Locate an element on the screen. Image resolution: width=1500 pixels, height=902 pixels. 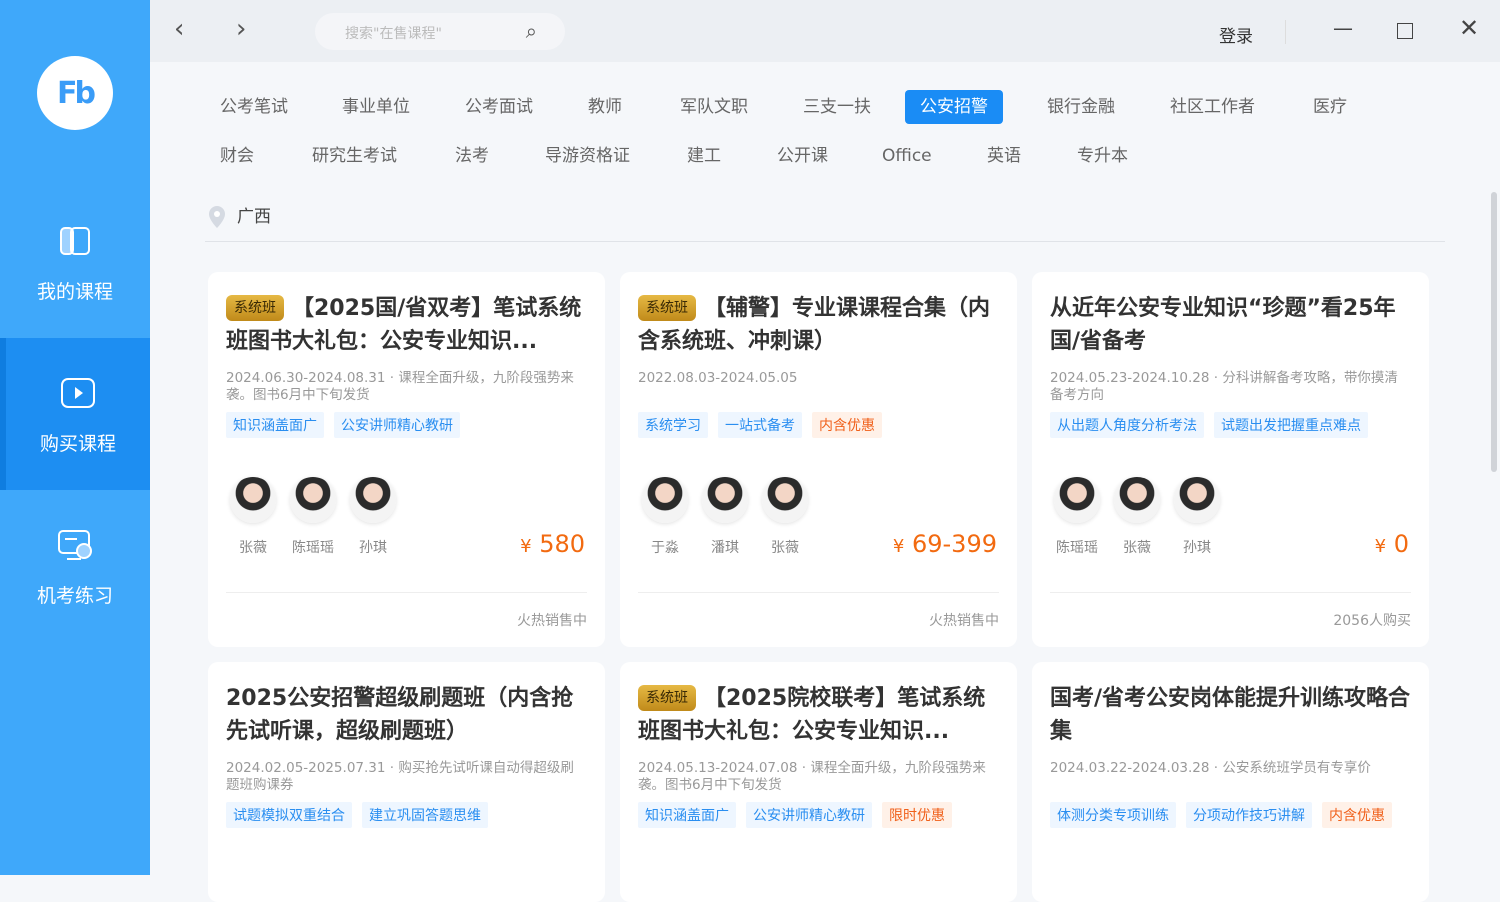
search-icon: ⌕ is located at coordinates (531, 31).